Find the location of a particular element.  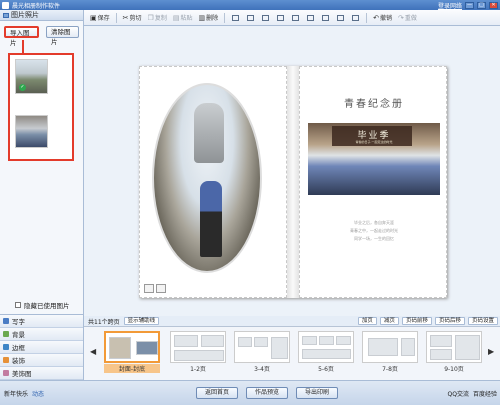

align-top-icon is located at coordinates (311, 17).